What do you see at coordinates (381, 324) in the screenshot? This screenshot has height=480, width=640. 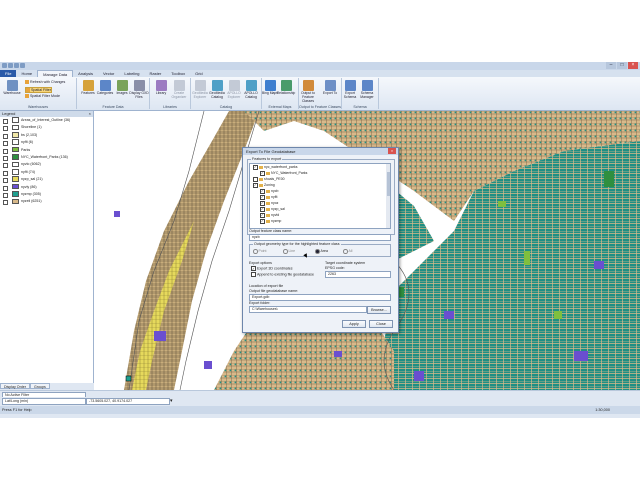 I see `close-button: Close` at bounding box center [381, 324].